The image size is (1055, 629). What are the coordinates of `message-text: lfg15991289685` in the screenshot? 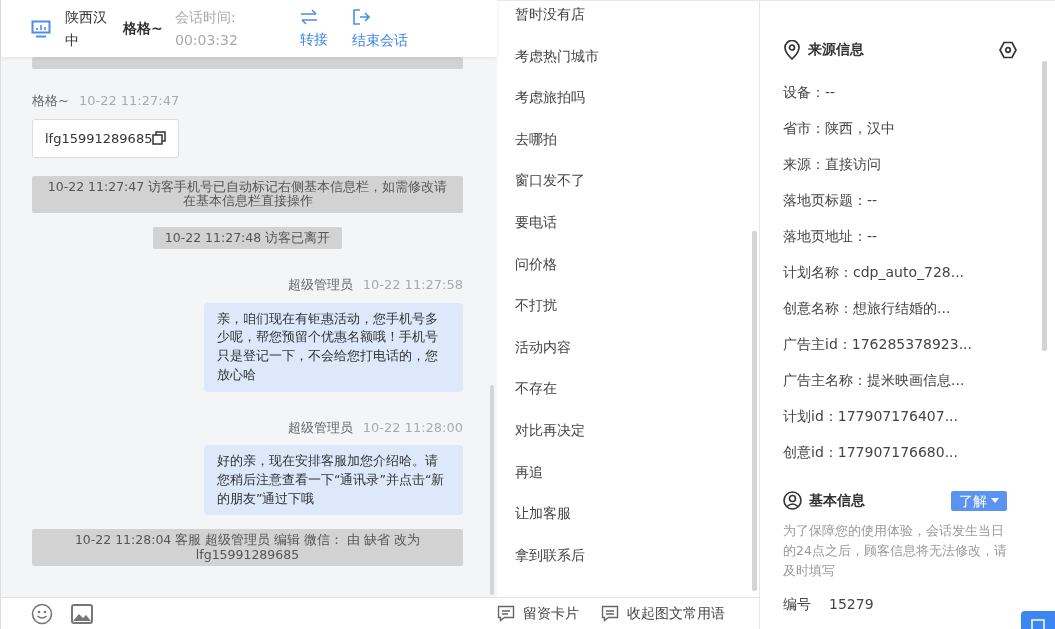 It's located at (99, 138).